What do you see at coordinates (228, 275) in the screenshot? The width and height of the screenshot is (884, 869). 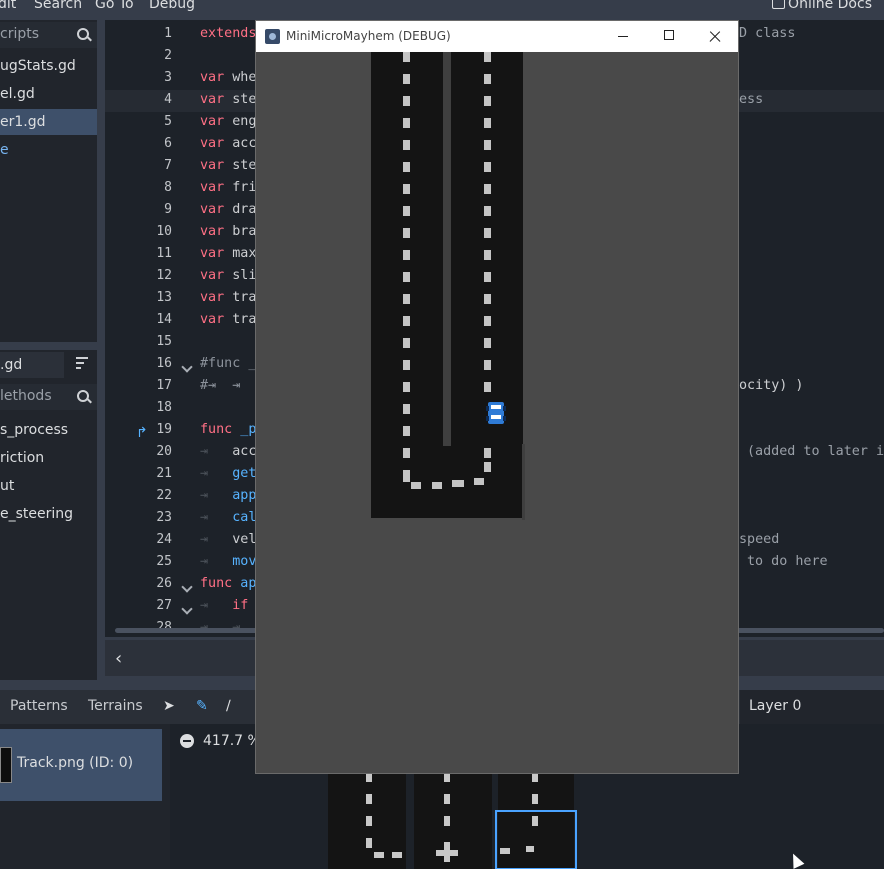 I see `code-line: var sli` at bounding box center [228, 275].